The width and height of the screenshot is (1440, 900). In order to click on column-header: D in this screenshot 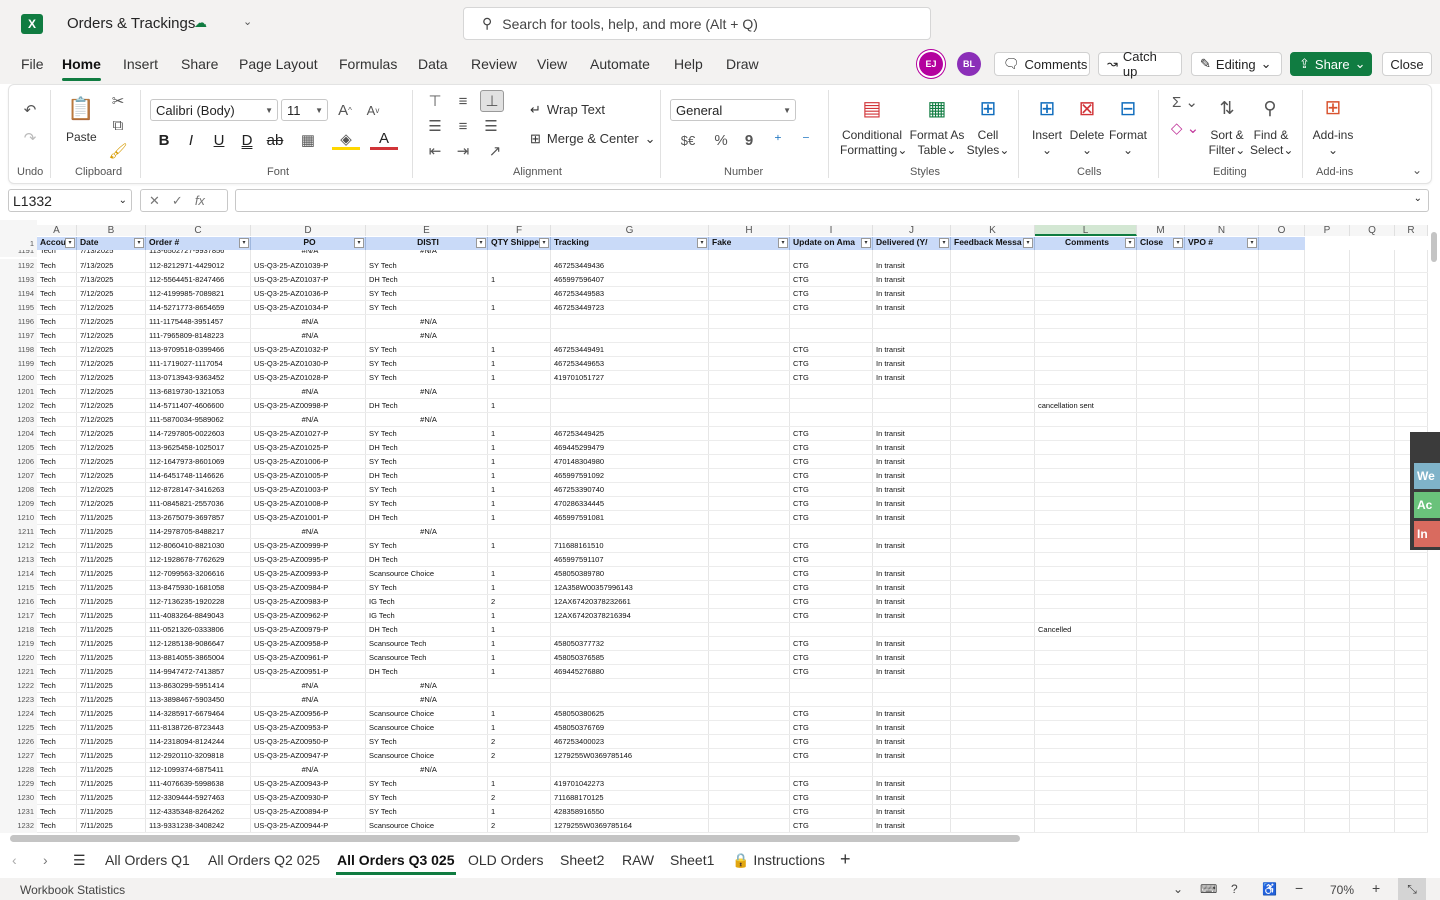, I will do `click(308, 230)`.